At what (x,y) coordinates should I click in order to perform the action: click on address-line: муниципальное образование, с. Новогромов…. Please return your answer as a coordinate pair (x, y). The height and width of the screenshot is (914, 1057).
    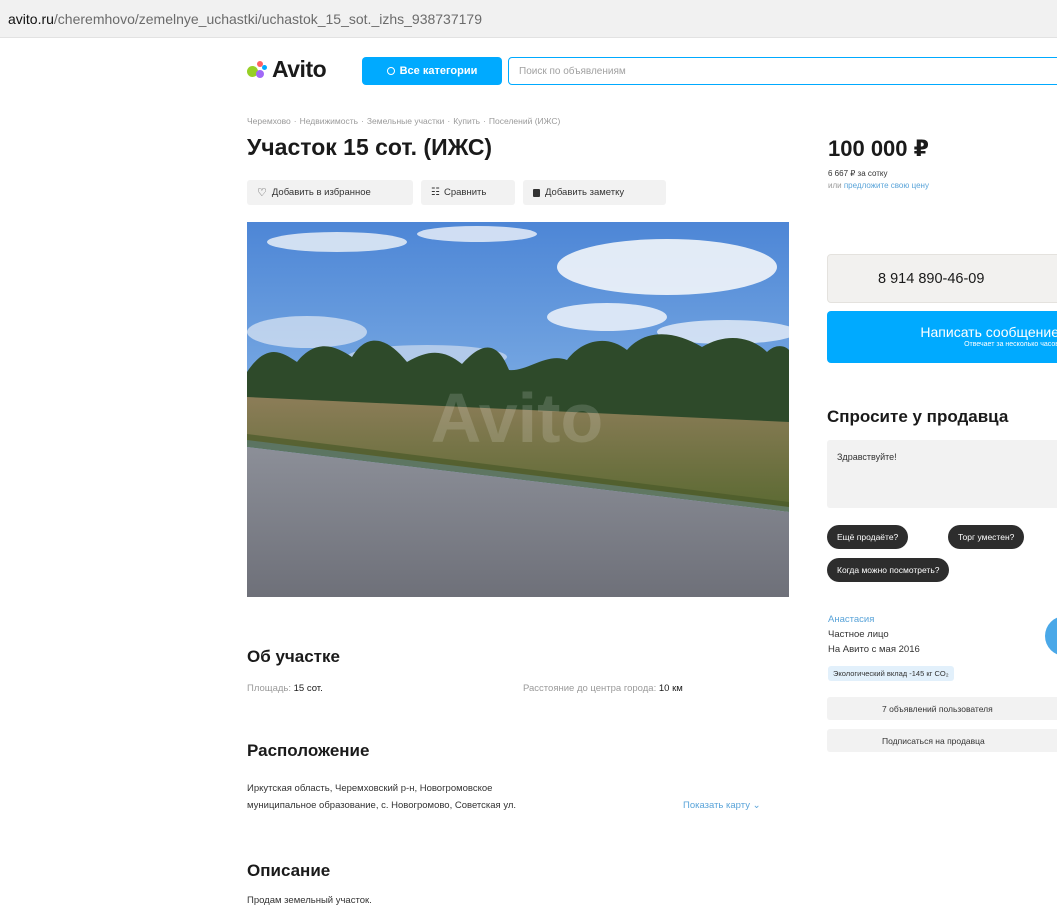
    Looking at the image, I should click on (382, 805).